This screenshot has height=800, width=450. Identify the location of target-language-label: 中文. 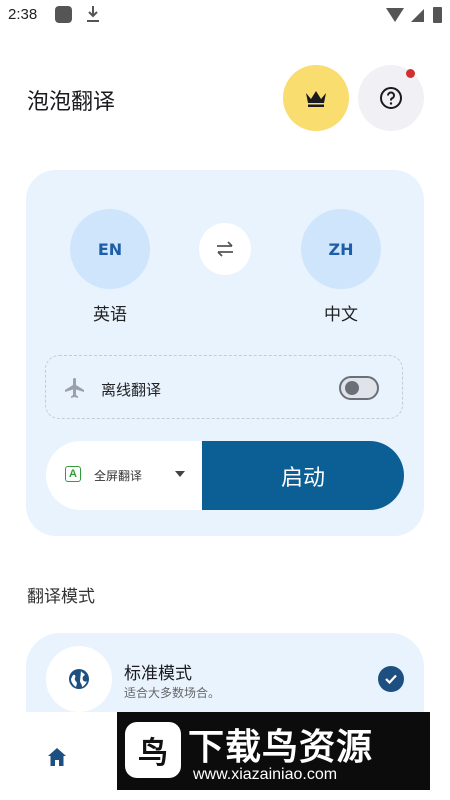
(341, 315).